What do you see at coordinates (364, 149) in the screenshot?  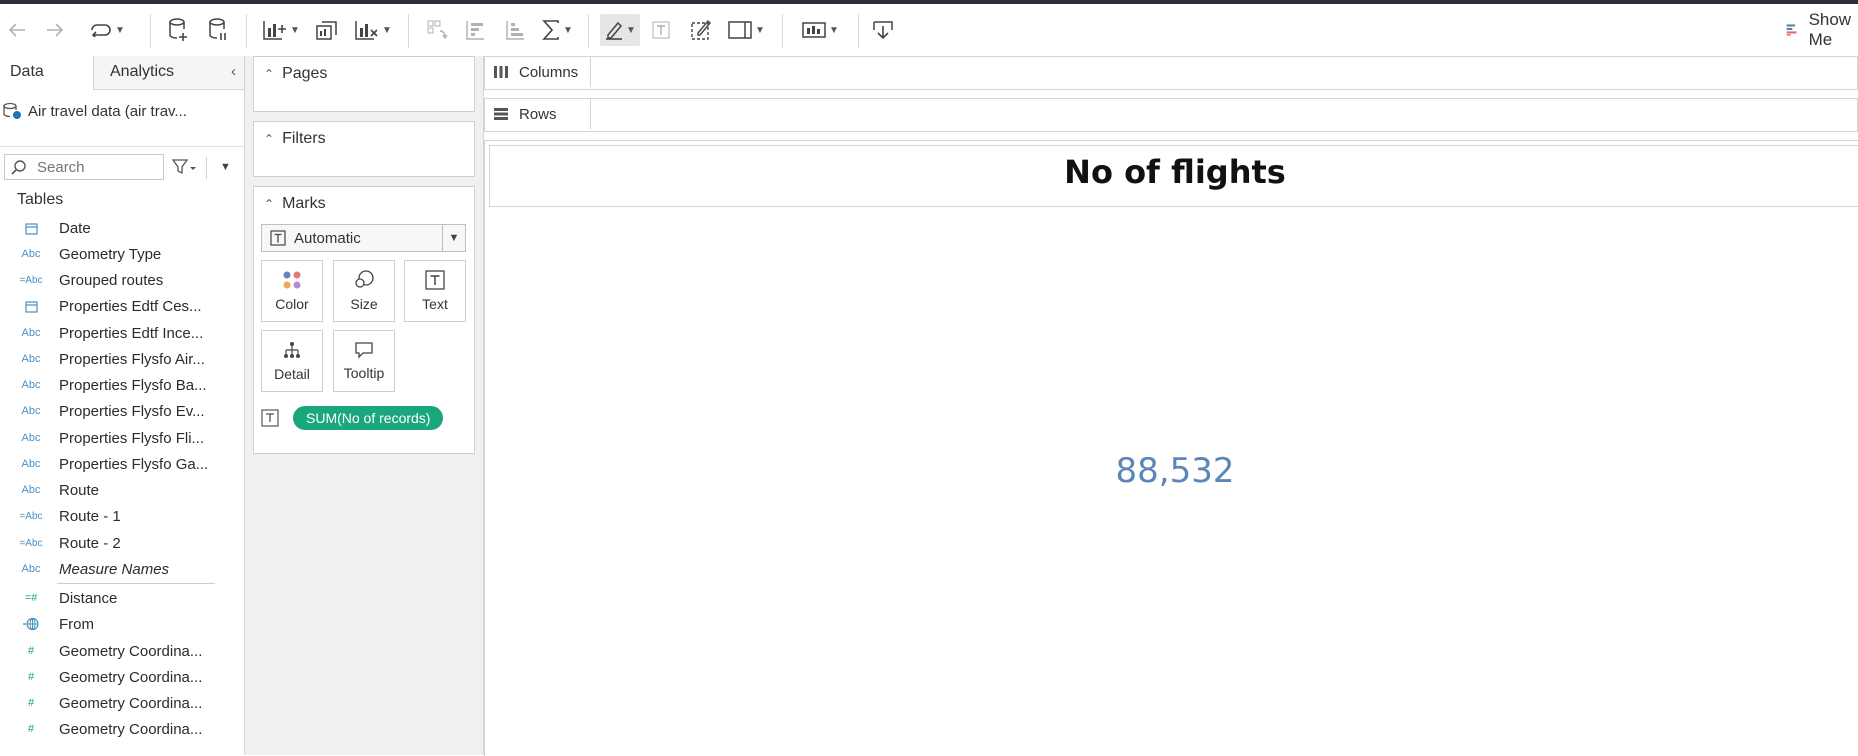 I see `filters-card: ⌃ Filters` at bounding box center [364, 149].